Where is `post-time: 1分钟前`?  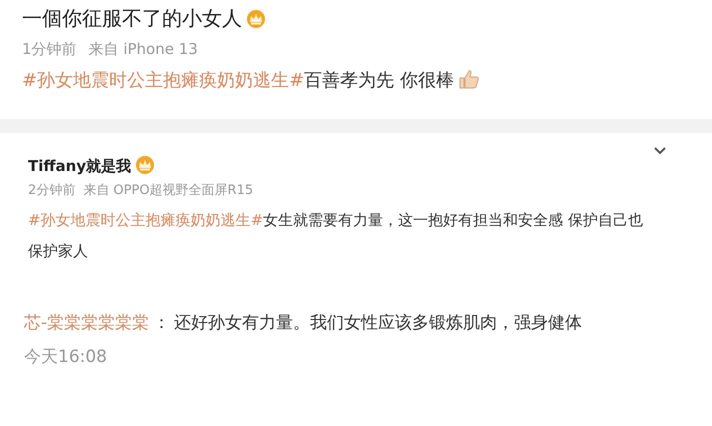 post-time: 1分钟前 is located at coordinates (49, 49).